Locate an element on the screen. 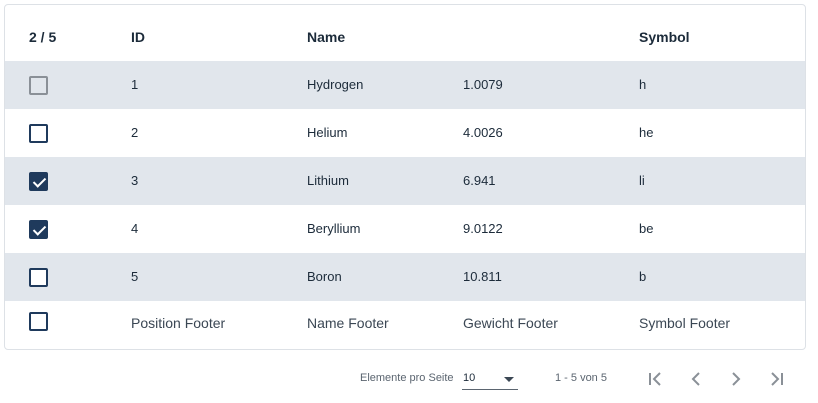 The height and width of the screenshot is (403, 818). chevron-down-icon is located at coordinates (509, 379).